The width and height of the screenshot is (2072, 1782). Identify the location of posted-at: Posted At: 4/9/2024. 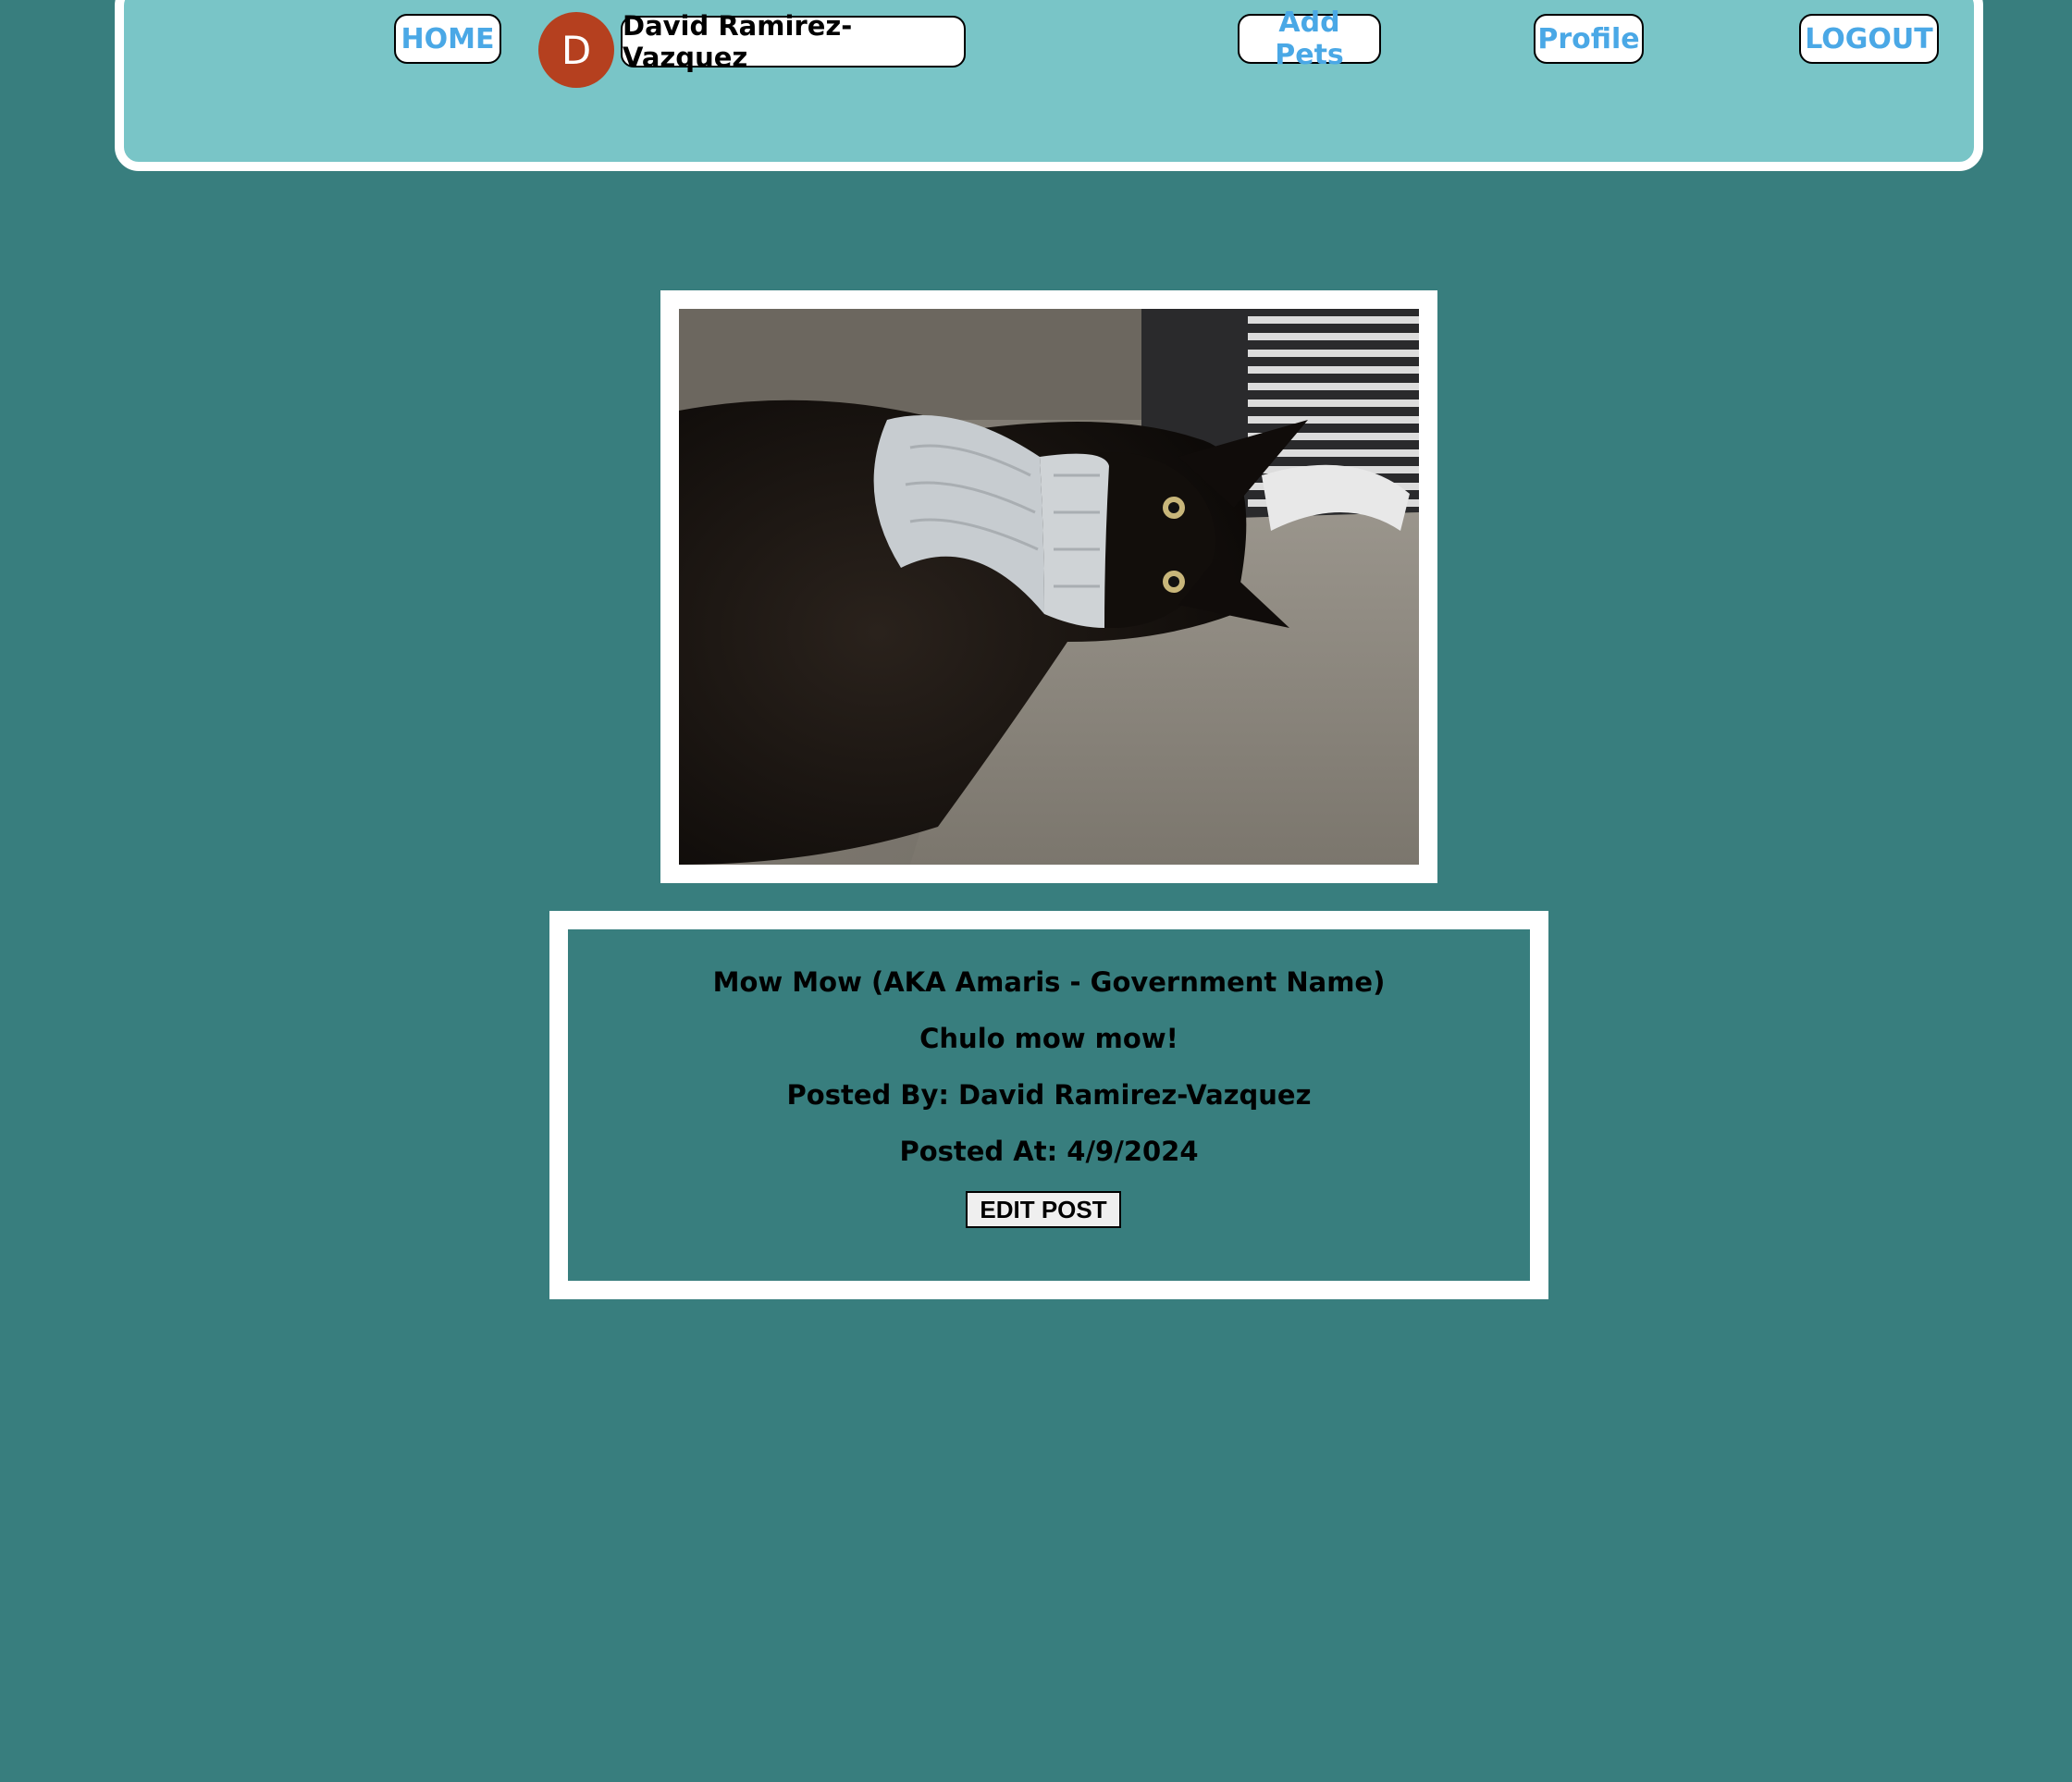
(1049, 1151).